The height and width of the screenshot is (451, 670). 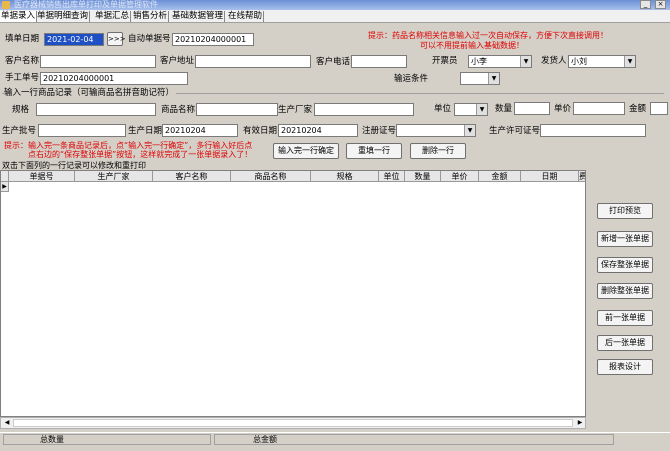 I want to click on name-label: 商品名称, so click(x=178, y=110).